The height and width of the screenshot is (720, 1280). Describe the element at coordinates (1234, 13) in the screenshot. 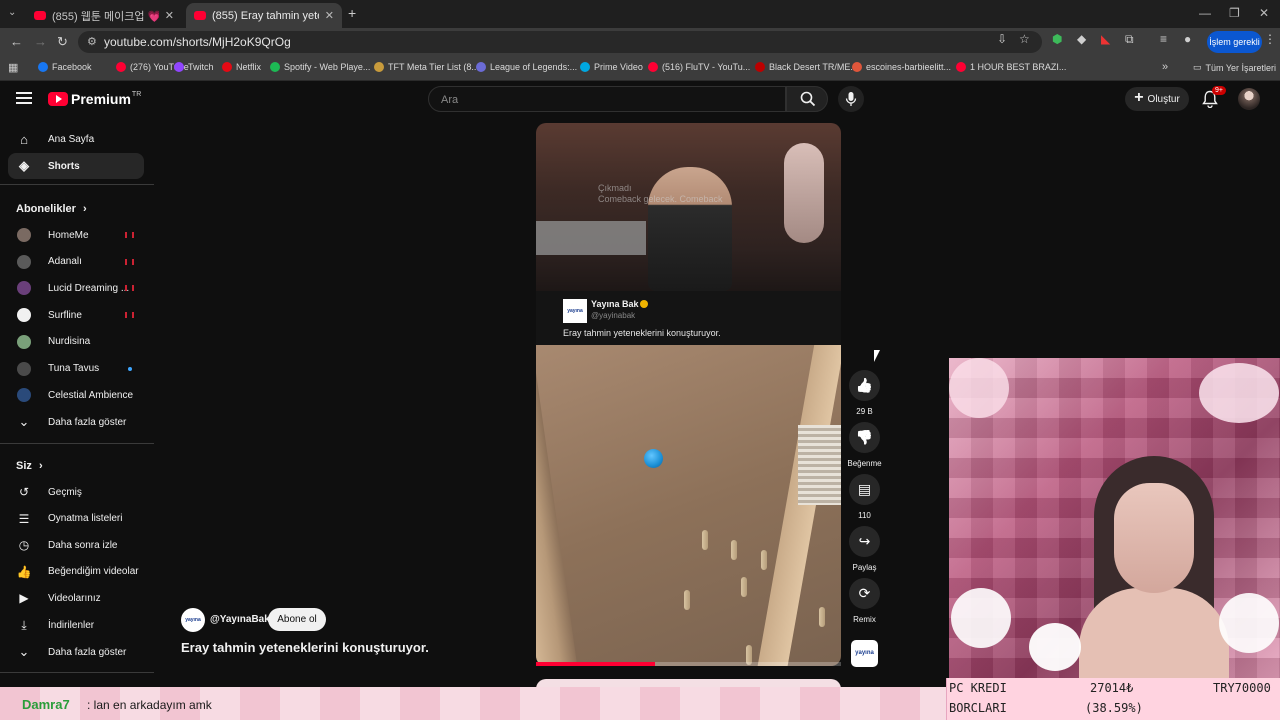

I see `restore-icon: ❐` at that location.